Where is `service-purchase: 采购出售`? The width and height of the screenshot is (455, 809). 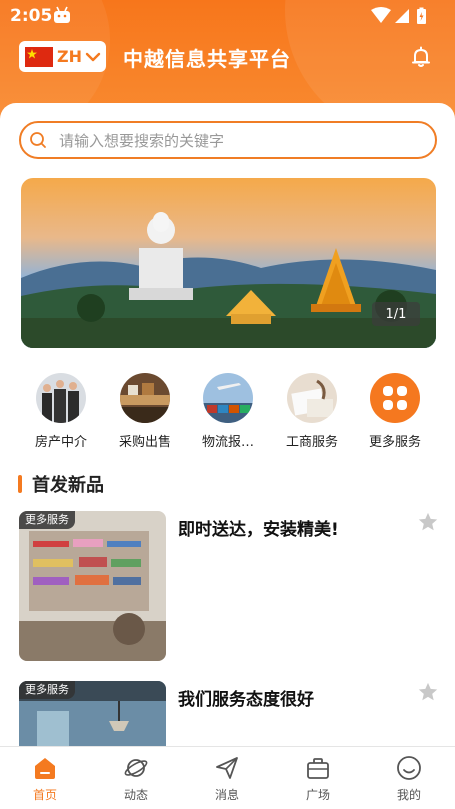 service-purchase: 采购出售 is located at coordinates (145, 411).